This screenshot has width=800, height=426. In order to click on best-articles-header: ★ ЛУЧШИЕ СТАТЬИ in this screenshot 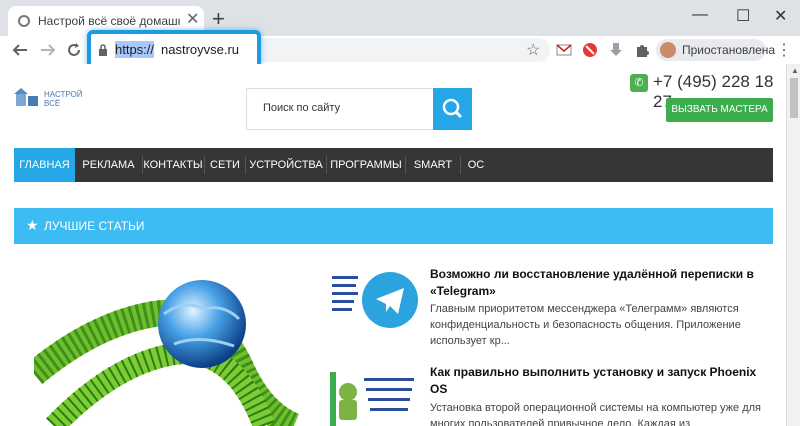, I will do `click(393, 226)`.